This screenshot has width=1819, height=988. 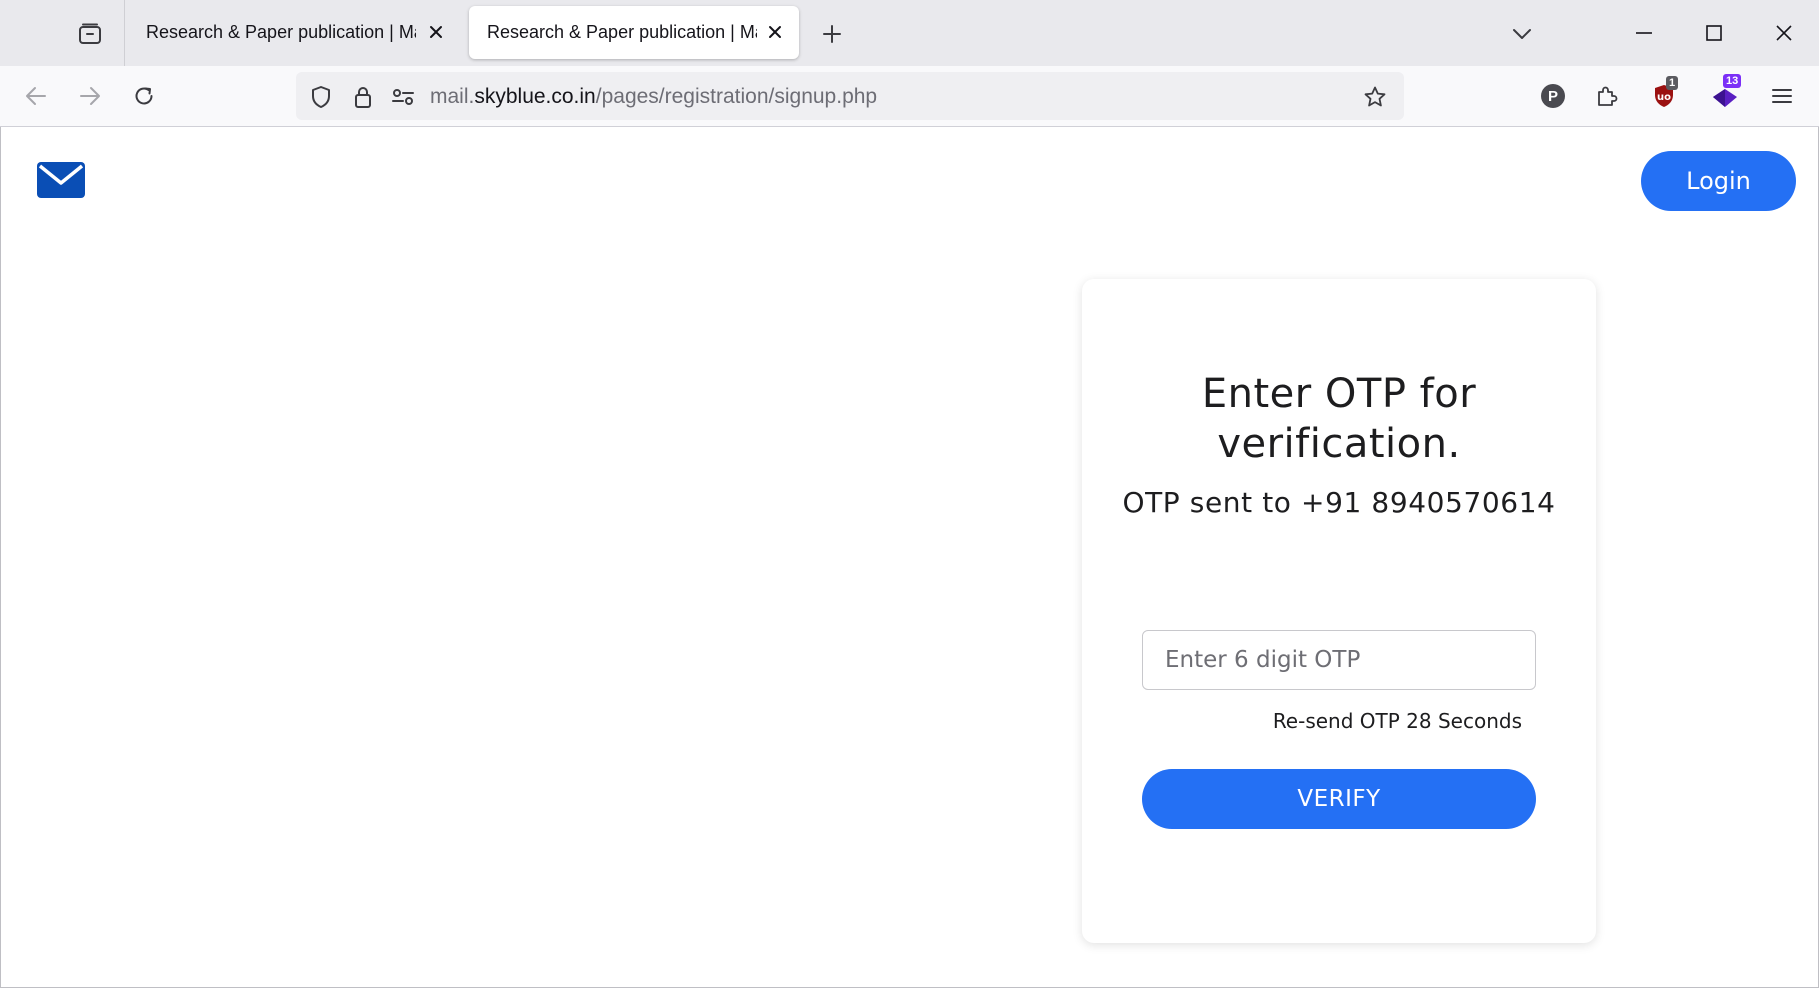 I want to click on site-logo, so click(x=61, y=180).